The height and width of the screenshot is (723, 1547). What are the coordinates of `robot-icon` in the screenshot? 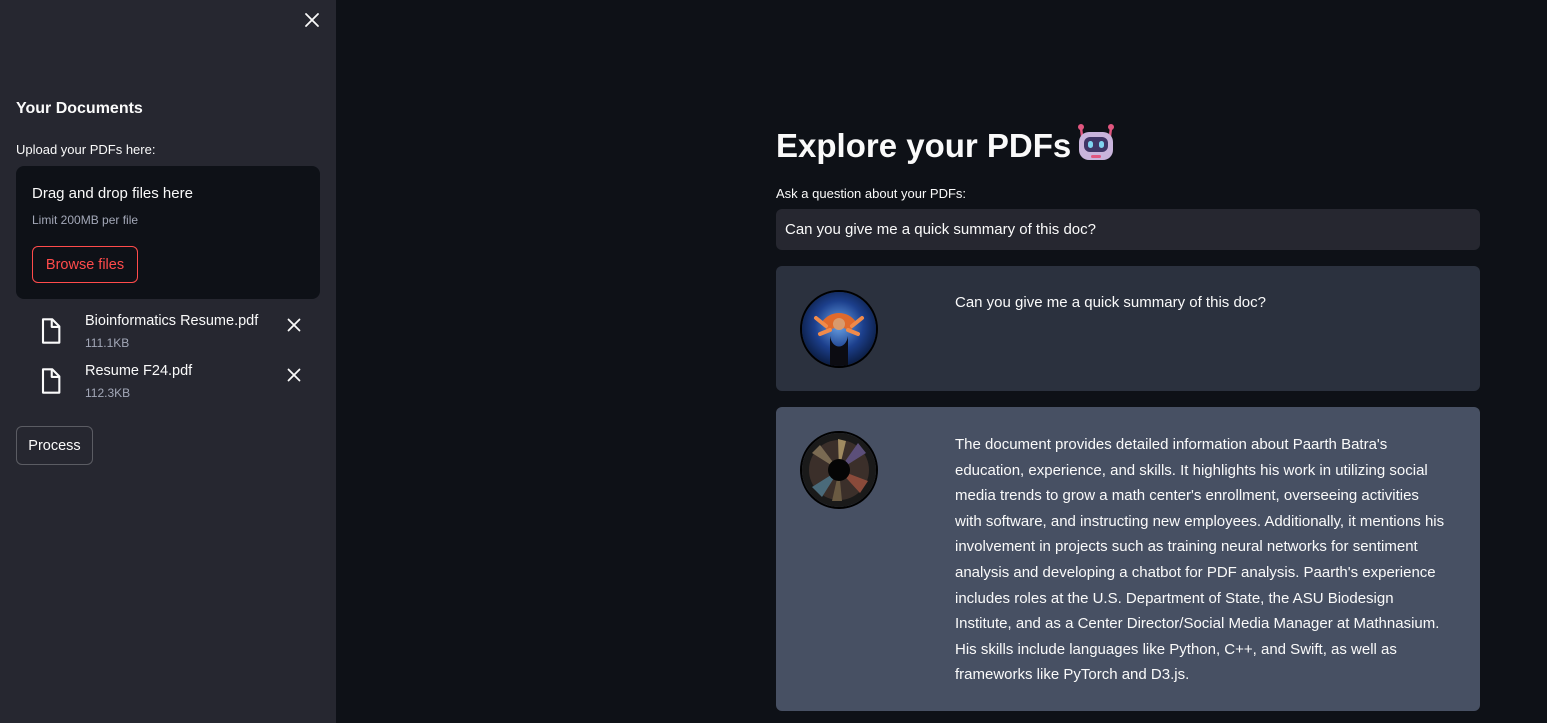 It's located at (1096, 146).